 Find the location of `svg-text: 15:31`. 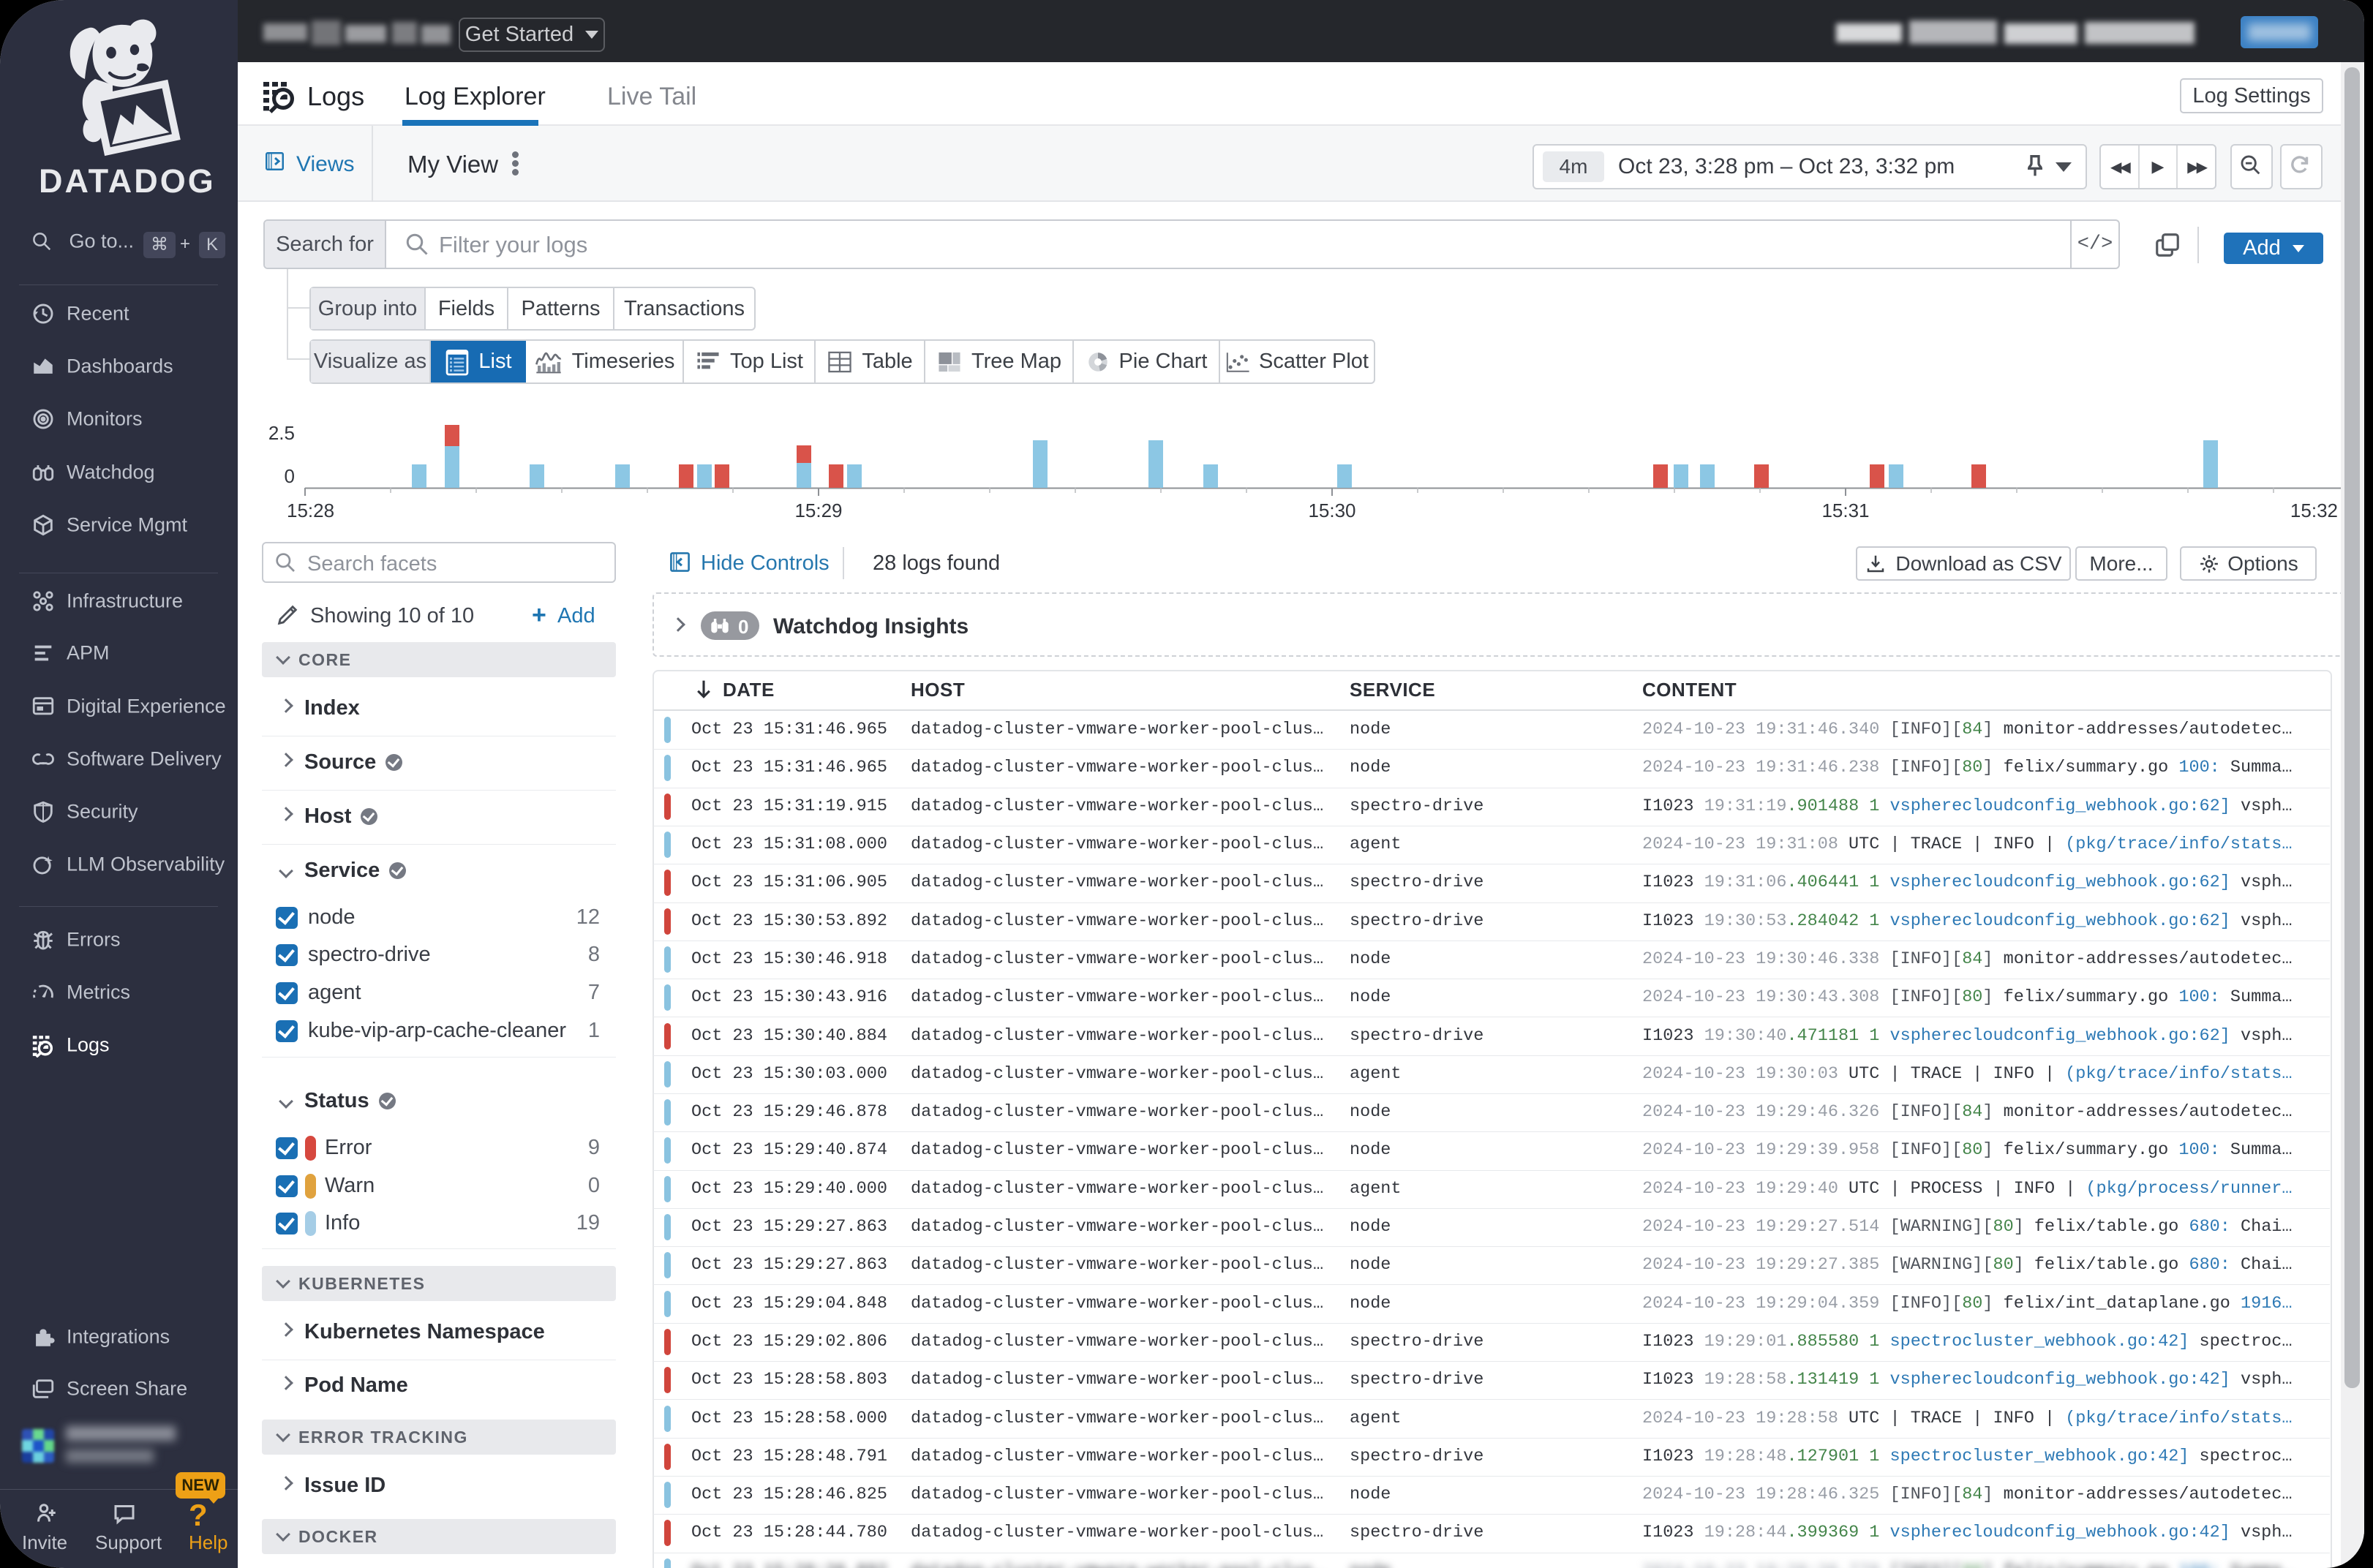

svg-text: 15:31 is located at coordinates (1845, 510).